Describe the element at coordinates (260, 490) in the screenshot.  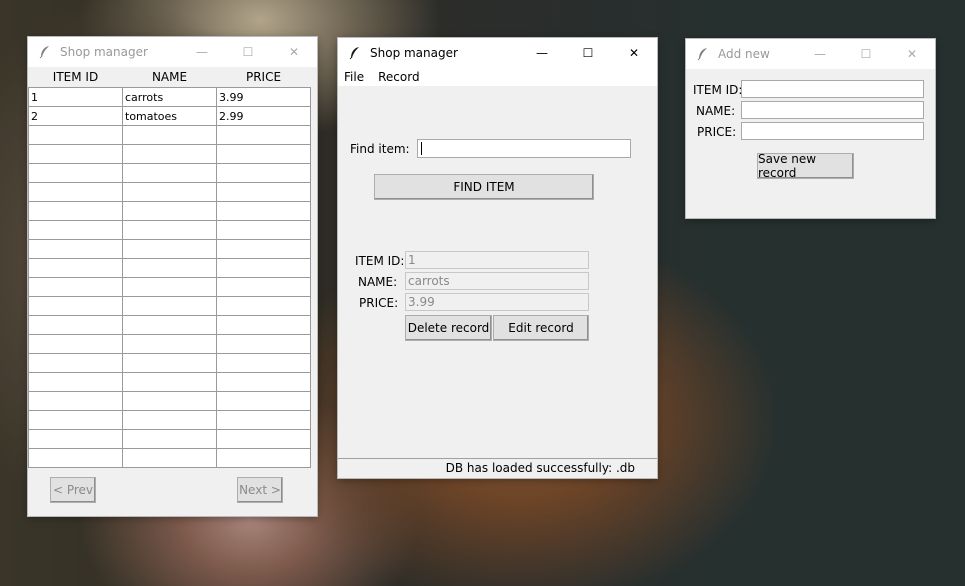
I see `next-button: Next >` at that location.